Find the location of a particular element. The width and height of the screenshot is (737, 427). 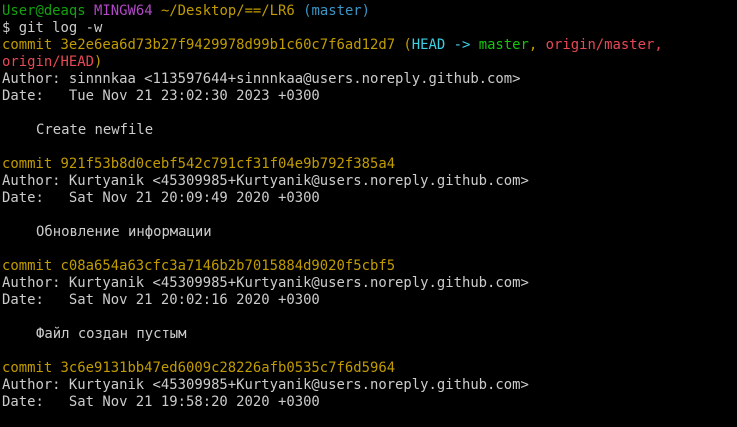

commit-refs-wrap: origin/HEAD) is located at coordinates (369, 62).